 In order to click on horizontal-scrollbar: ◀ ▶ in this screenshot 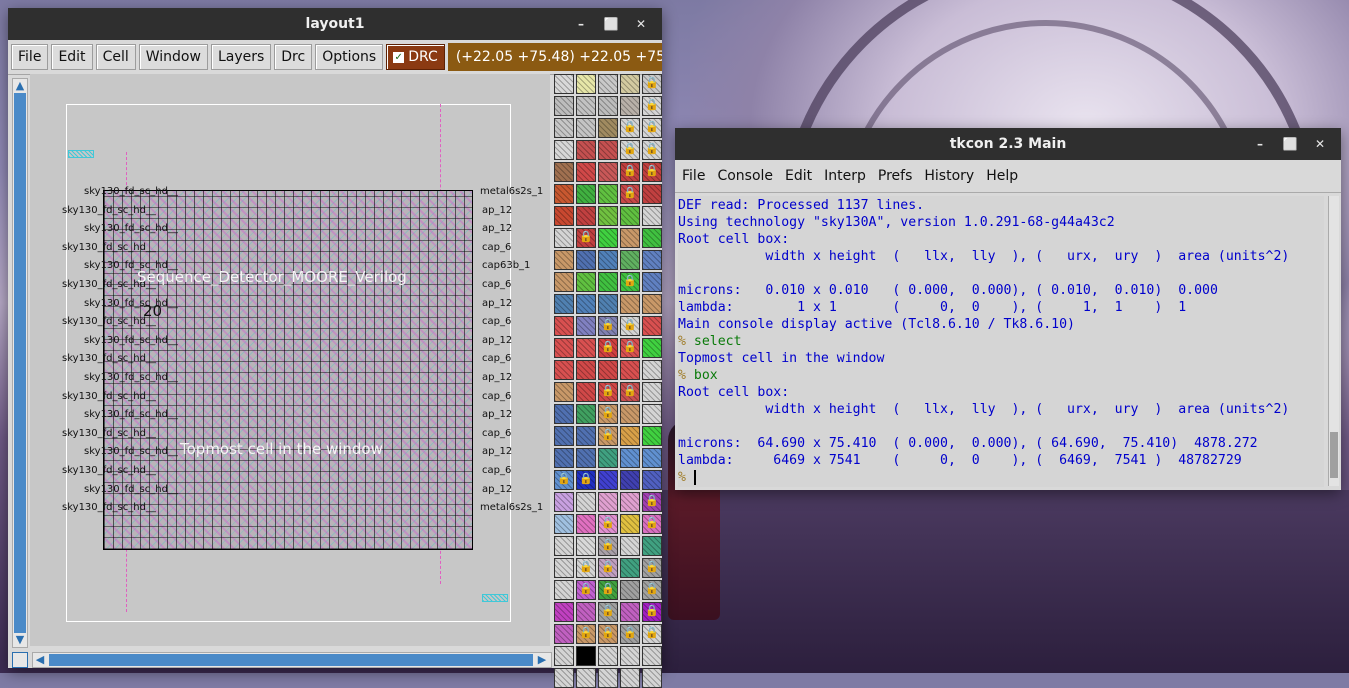, I will do `click(292, 660)`.